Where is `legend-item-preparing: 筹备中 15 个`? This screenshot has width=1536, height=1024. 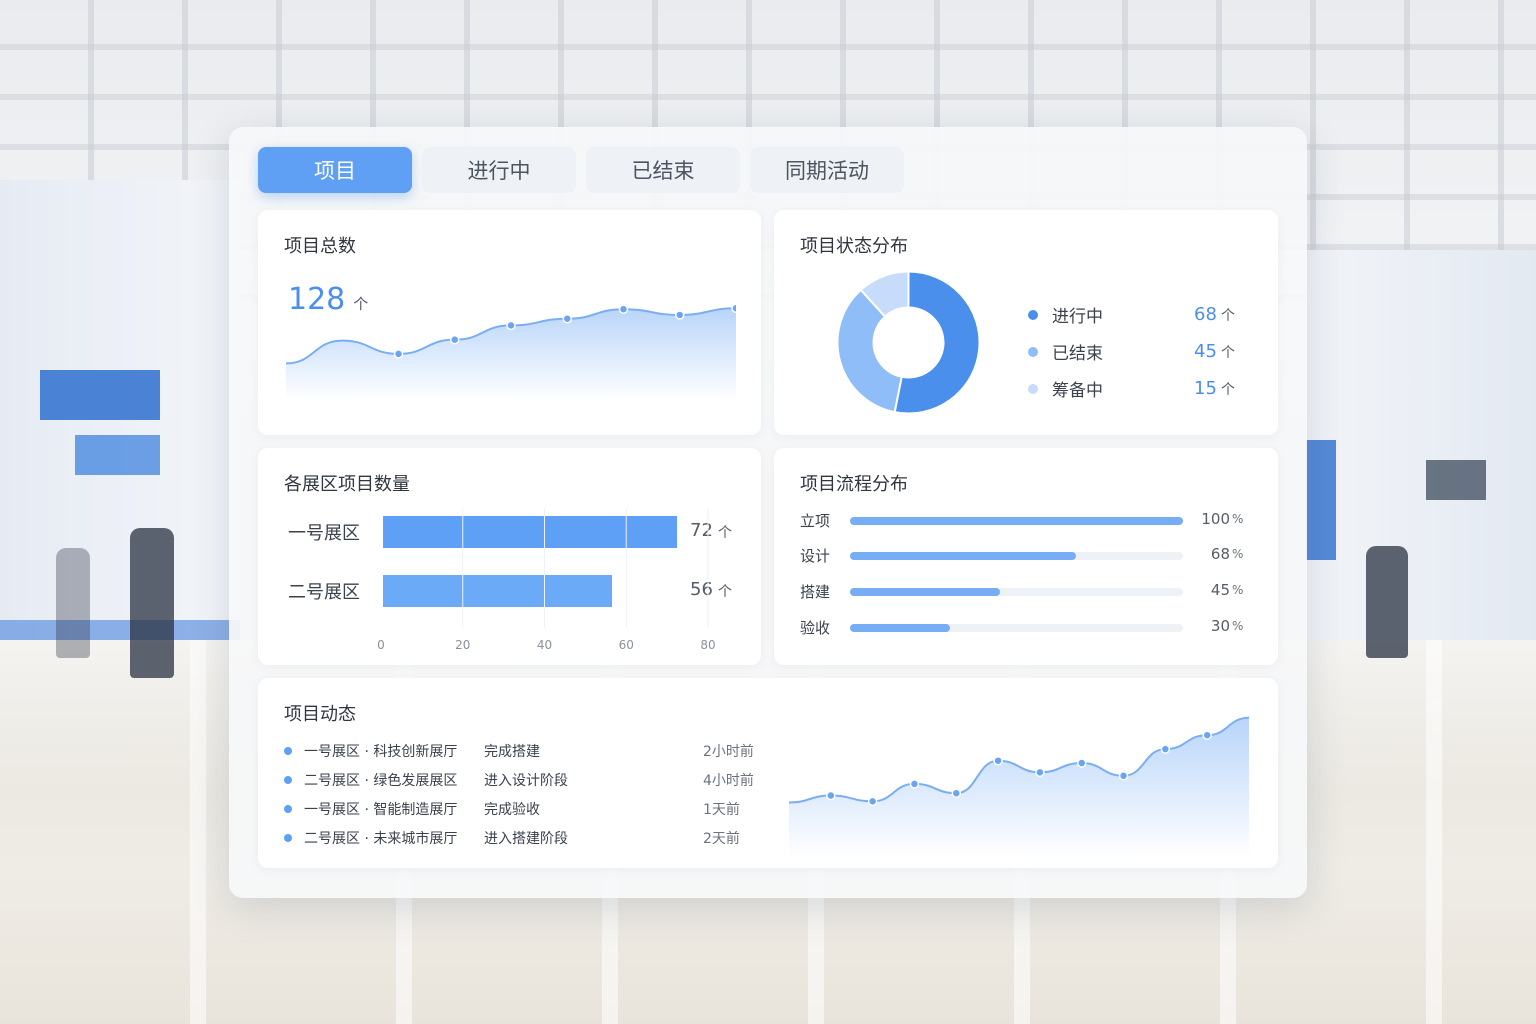
legend-item-preparing: 筹备中 15 个 is located at coordinates (1135, 388).